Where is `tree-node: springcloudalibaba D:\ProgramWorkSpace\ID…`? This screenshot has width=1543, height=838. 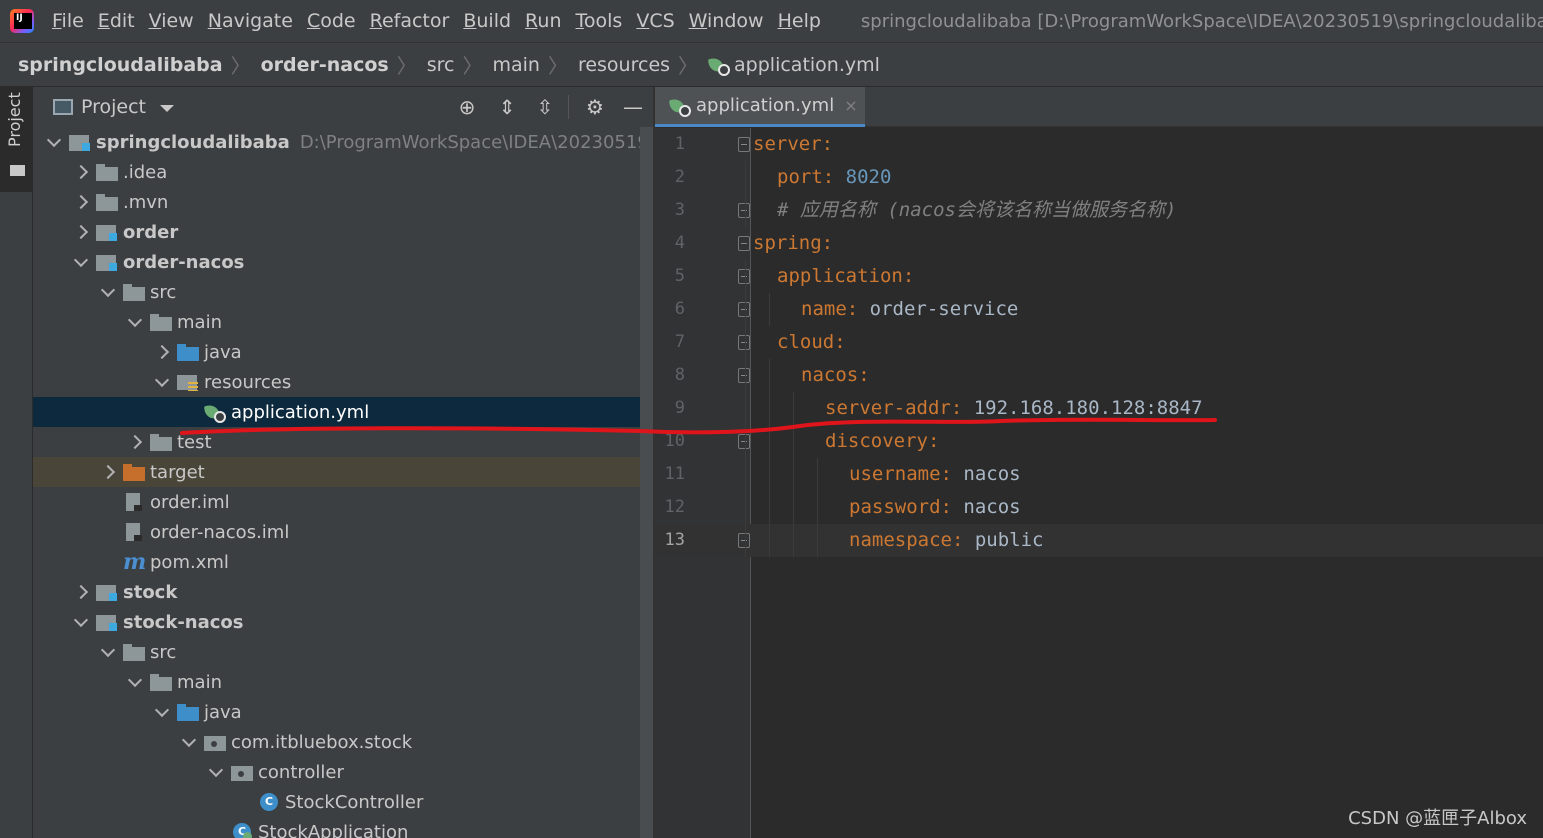 tree-node: springcloudalibaba D:\ProgramWorkSpace\ID… is located at coordinates (343, 142).